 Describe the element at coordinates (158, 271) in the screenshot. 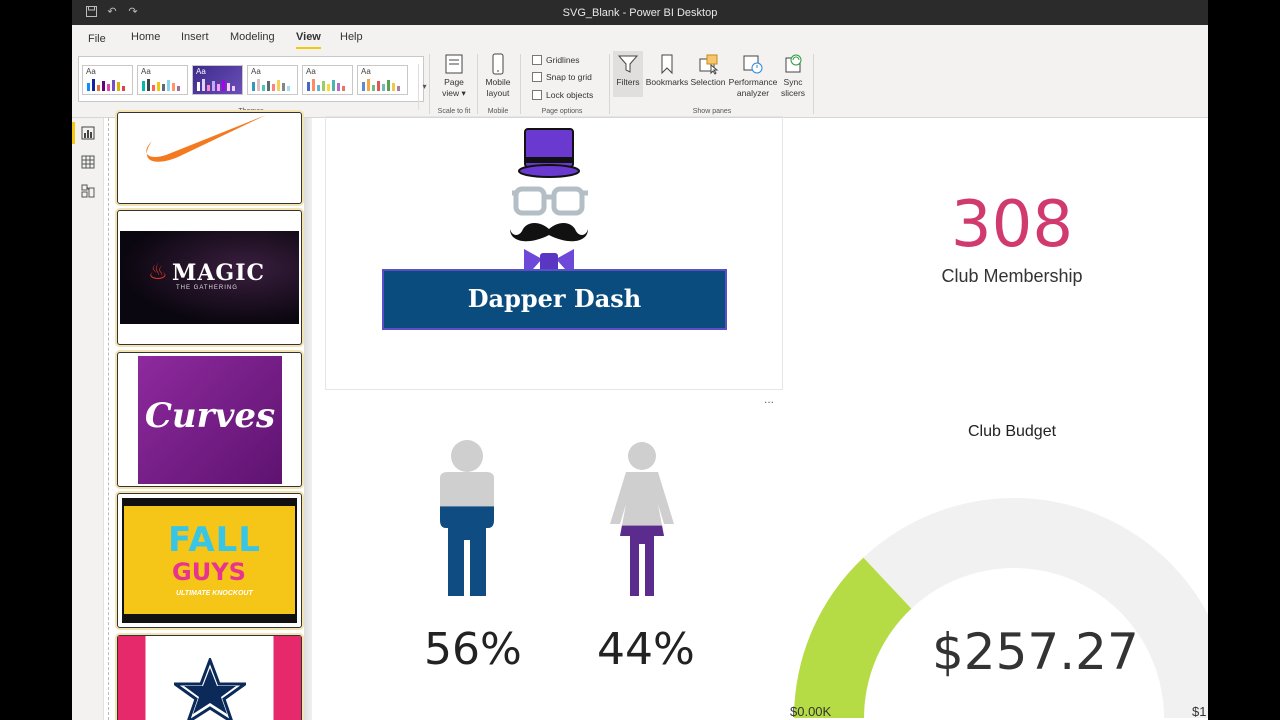

I see `magic-flame-icon: ♨` at that location.